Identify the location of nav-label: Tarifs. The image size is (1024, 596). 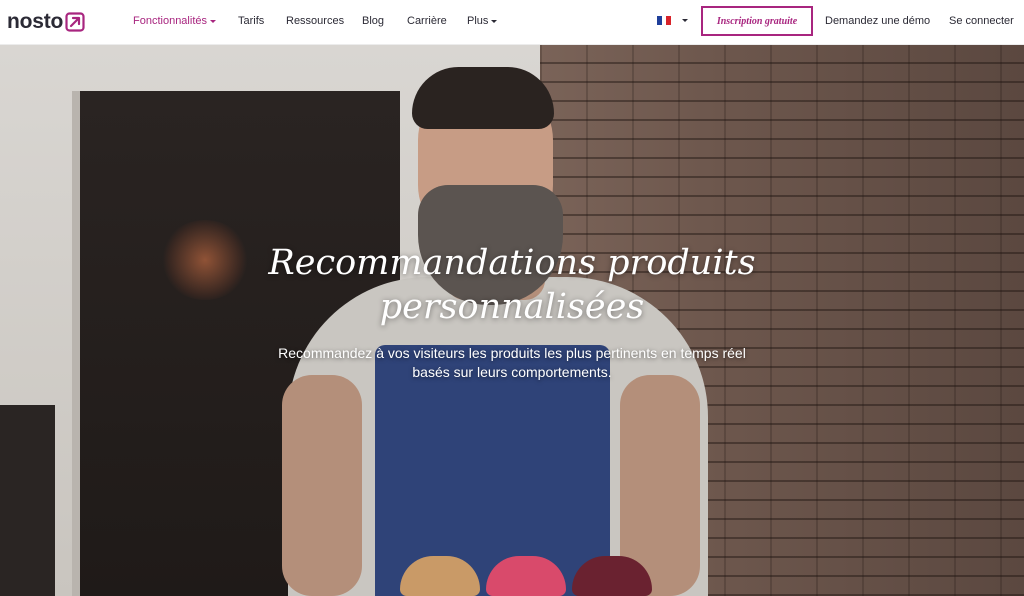
(251, 21).